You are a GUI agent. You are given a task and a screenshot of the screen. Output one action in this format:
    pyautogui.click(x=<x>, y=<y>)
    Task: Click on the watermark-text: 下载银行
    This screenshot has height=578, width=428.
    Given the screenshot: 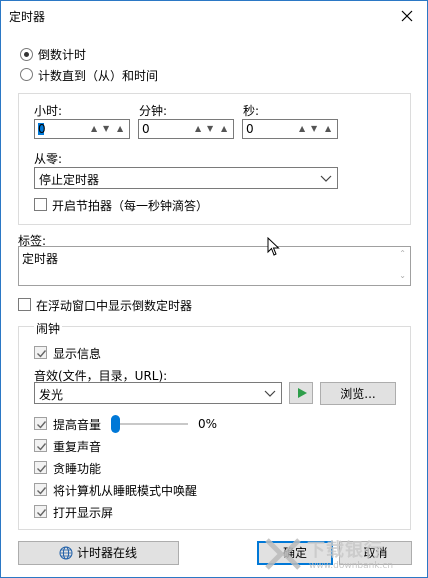 What is the action you would take?
    pyautogui.click(x=345, y=550)
    